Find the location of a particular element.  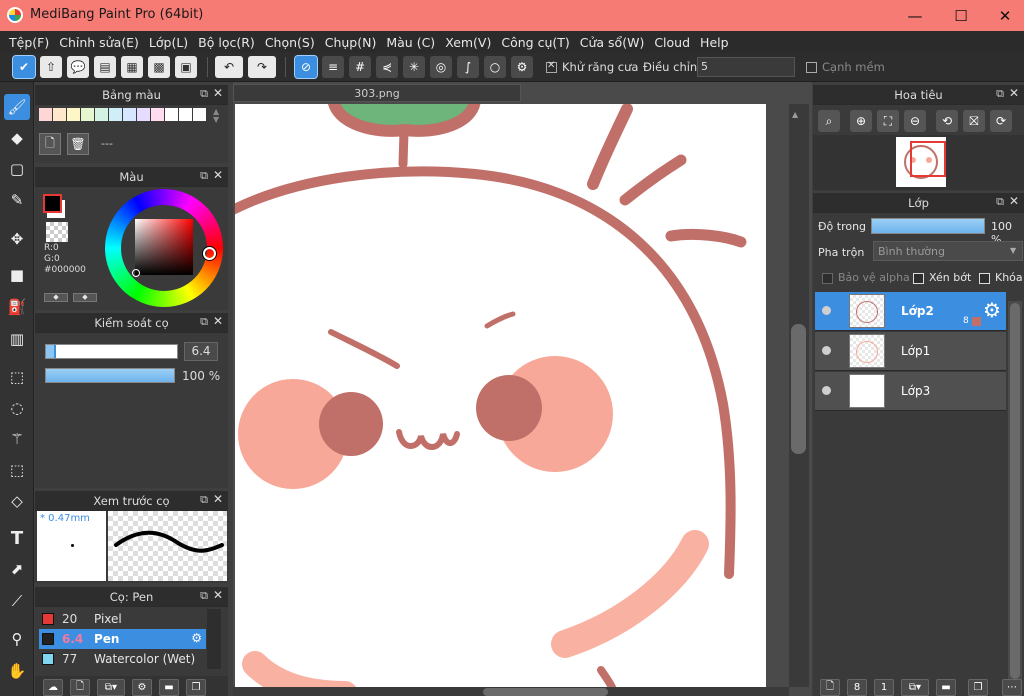

layer-list-scrollbar is located at coordinates (1015, 491).